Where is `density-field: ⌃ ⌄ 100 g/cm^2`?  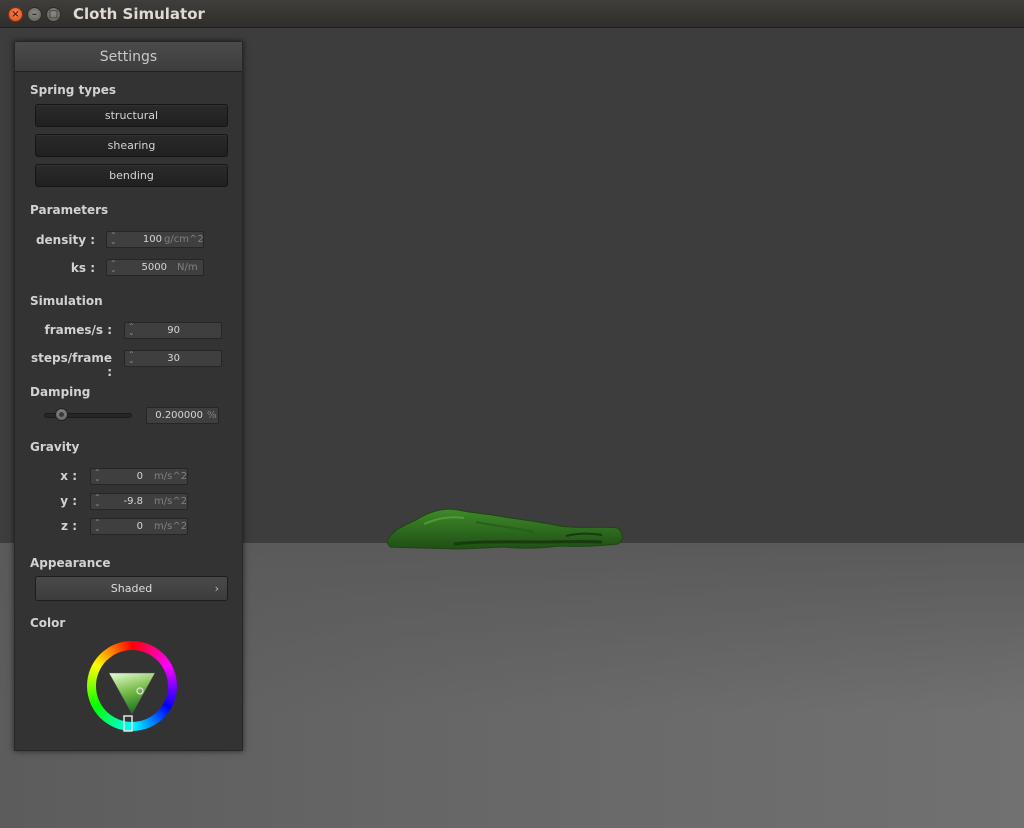 density-field: ⌃ ⌄ 100 g/cm^2 is located at coordinates (155, 239).